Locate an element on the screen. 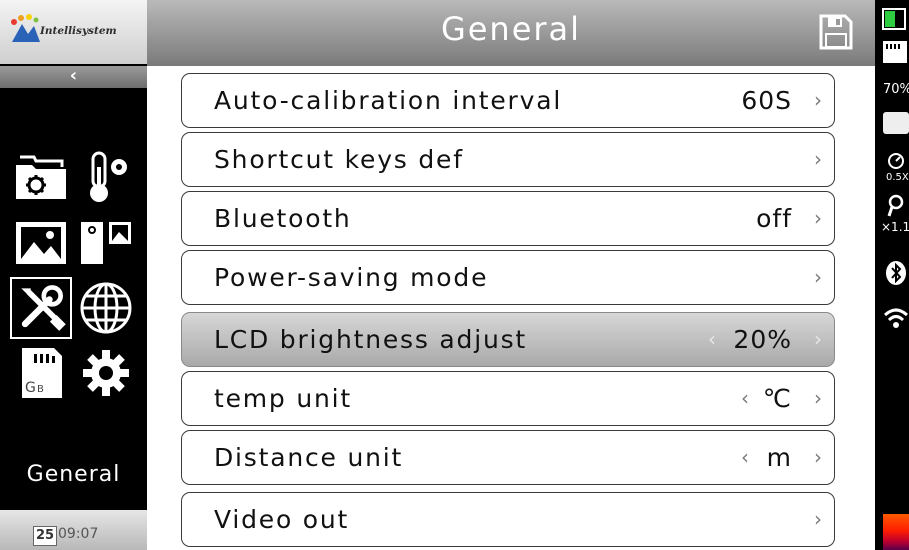 Image resolution: width=909 pixels, height=550 pixels. page-title: General is located at coordinates (511, 29).